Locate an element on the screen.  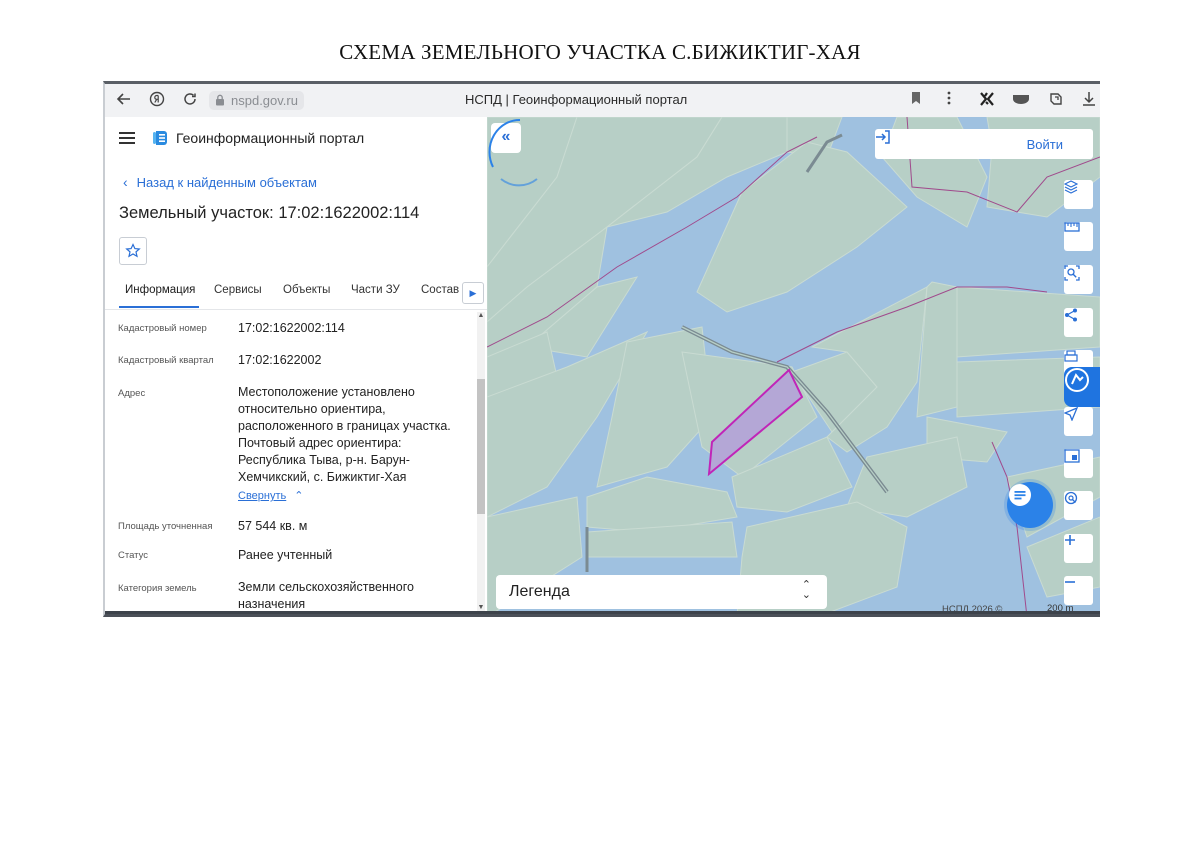
layers-icon is located at coordinates (1071, 187).